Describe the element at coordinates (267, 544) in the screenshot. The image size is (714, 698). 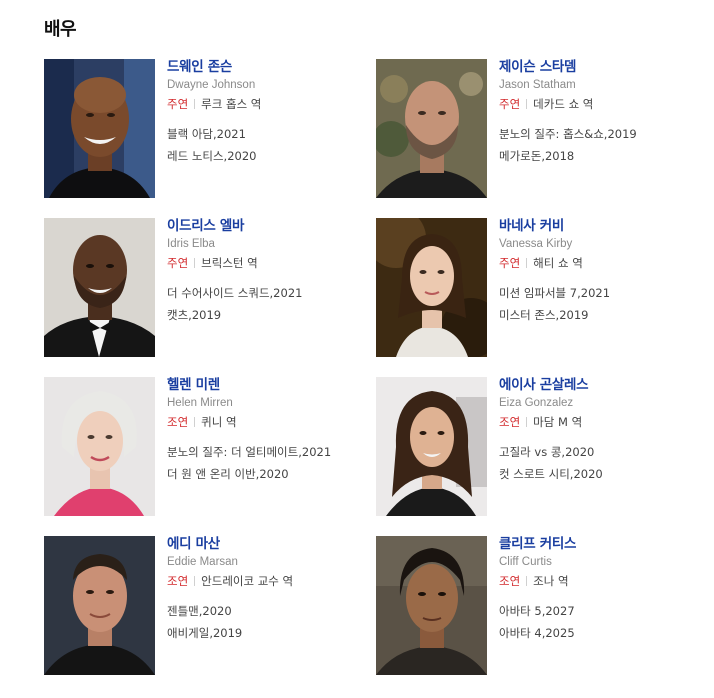
I see `actor-name: 에디 마산` at that location.